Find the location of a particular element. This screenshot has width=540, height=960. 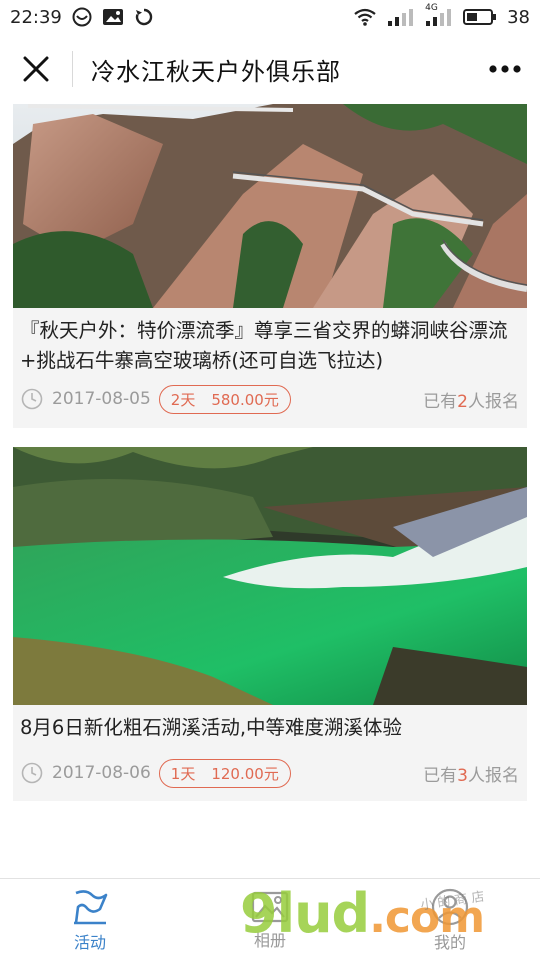

tab-label: 我的 is located at coordinates (449, 942).